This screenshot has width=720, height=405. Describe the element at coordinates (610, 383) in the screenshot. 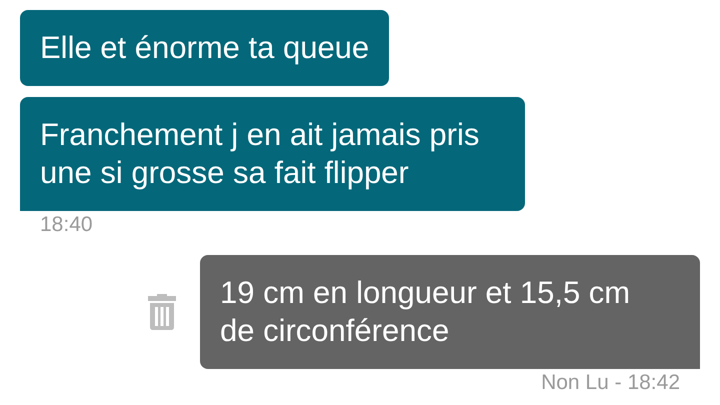

I see `message-timestamp: Non Lu - 18:42` at that location.